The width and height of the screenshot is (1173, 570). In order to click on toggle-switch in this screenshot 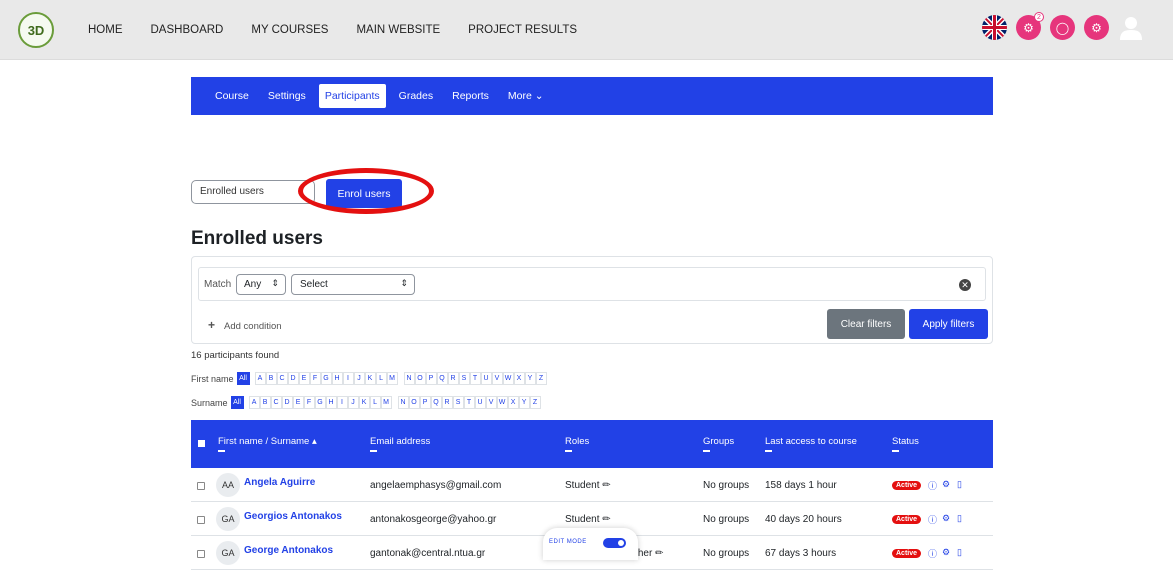, I will do `click(614, 543)`.